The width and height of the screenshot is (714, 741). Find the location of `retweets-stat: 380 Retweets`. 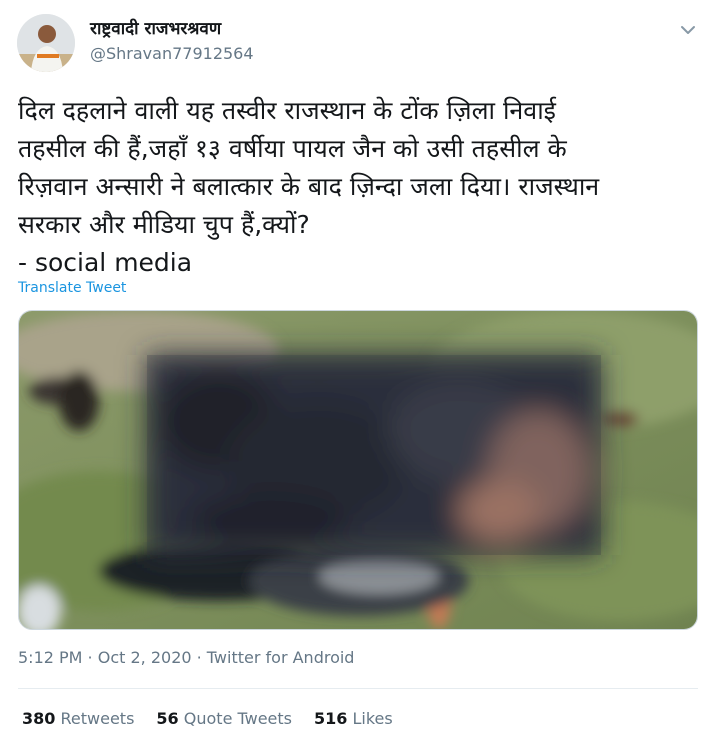

retweets-stat: 380 Retweets is located at coordinates (78, 718).